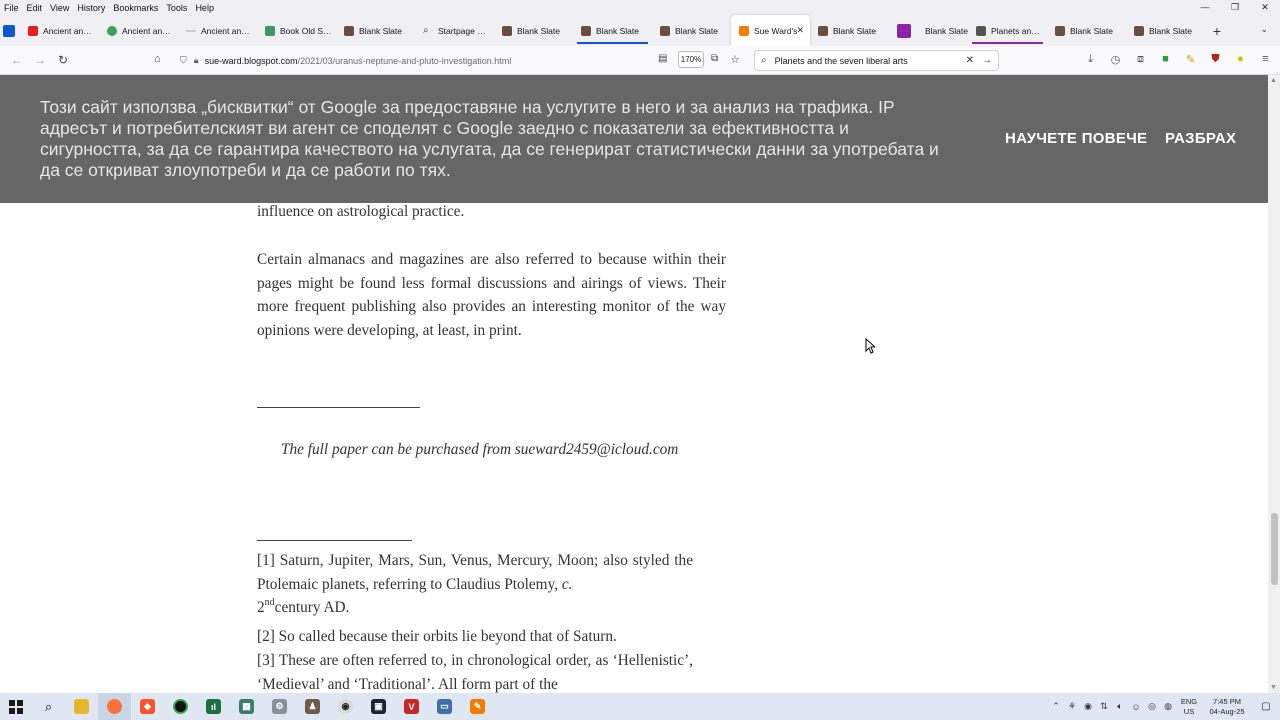 This screenshot has height=720, width=1280. I want to click on minimize-button: —, so click(1205, 7).